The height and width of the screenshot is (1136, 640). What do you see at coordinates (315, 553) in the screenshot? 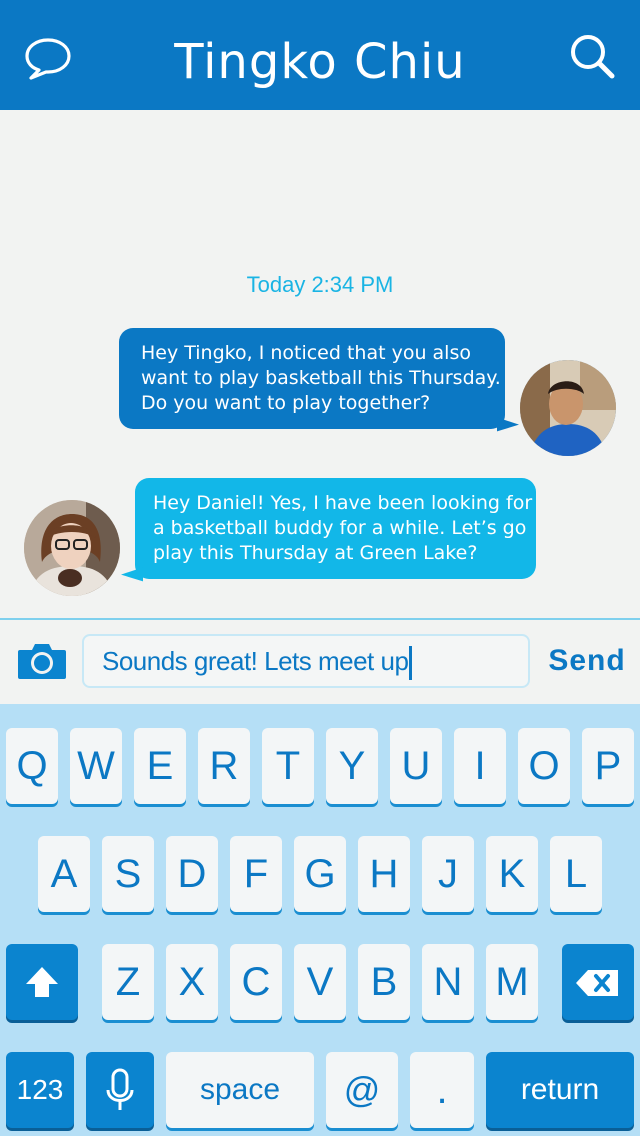
I see `message-line: play this Thursday at Green Lake?` at bounding box center [315, 553].